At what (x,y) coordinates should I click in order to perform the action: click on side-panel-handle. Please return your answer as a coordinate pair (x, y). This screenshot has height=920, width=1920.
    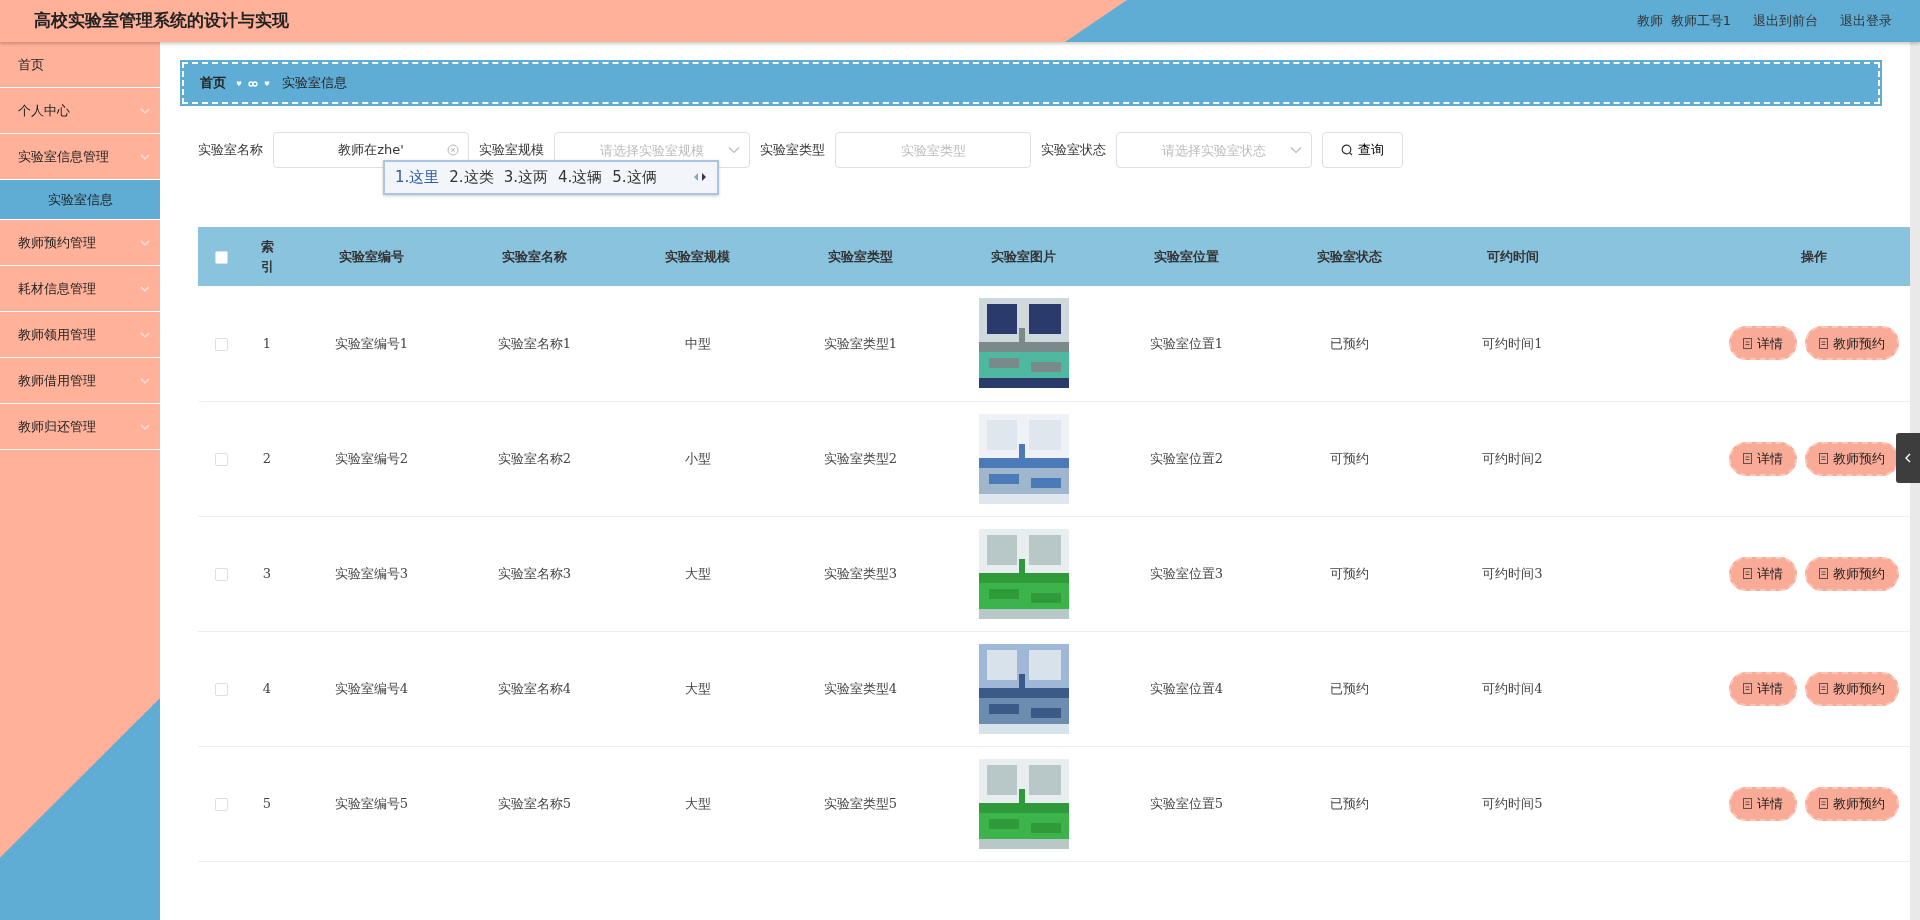
    Looking at the image, I should click on (1908, 458).